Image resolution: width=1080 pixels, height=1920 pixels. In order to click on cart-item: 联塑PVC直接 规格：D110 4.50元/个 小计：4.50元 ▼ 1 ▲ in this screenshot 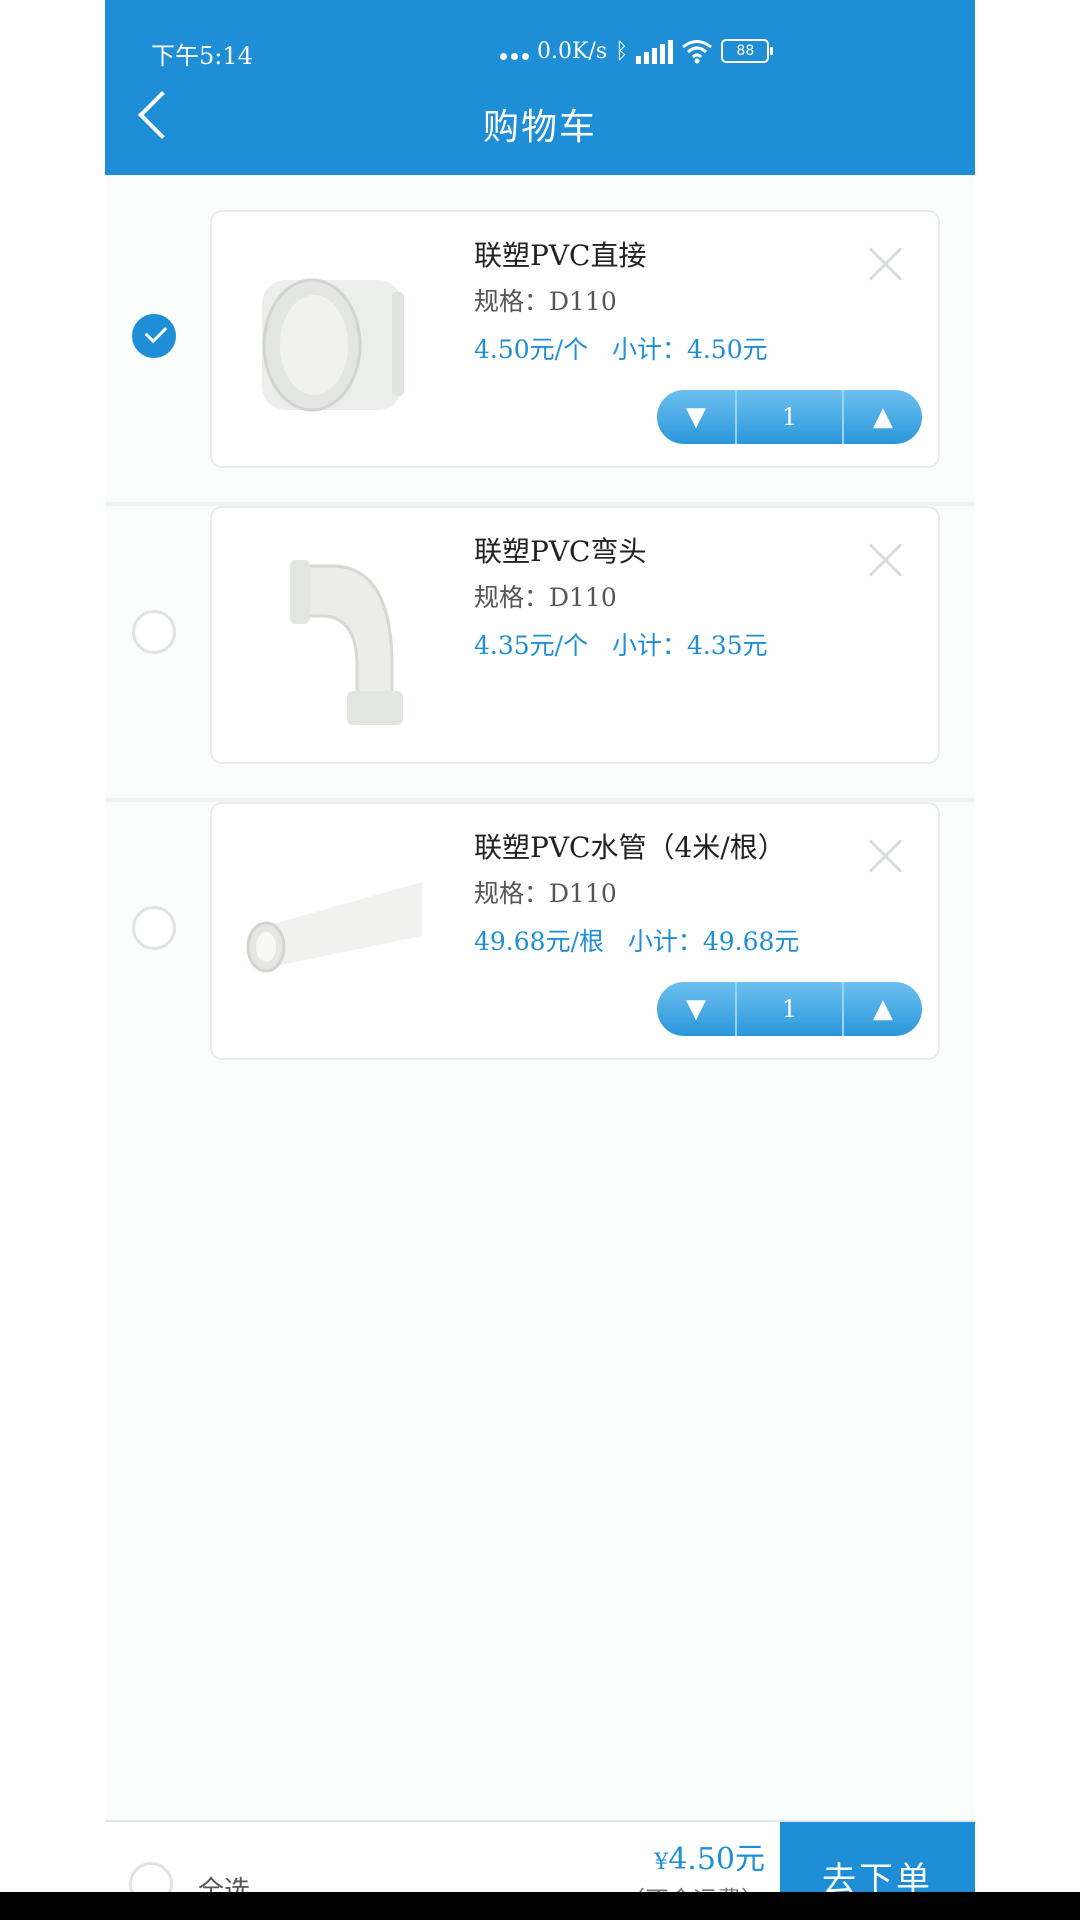, I will do `click(540, 335)`.